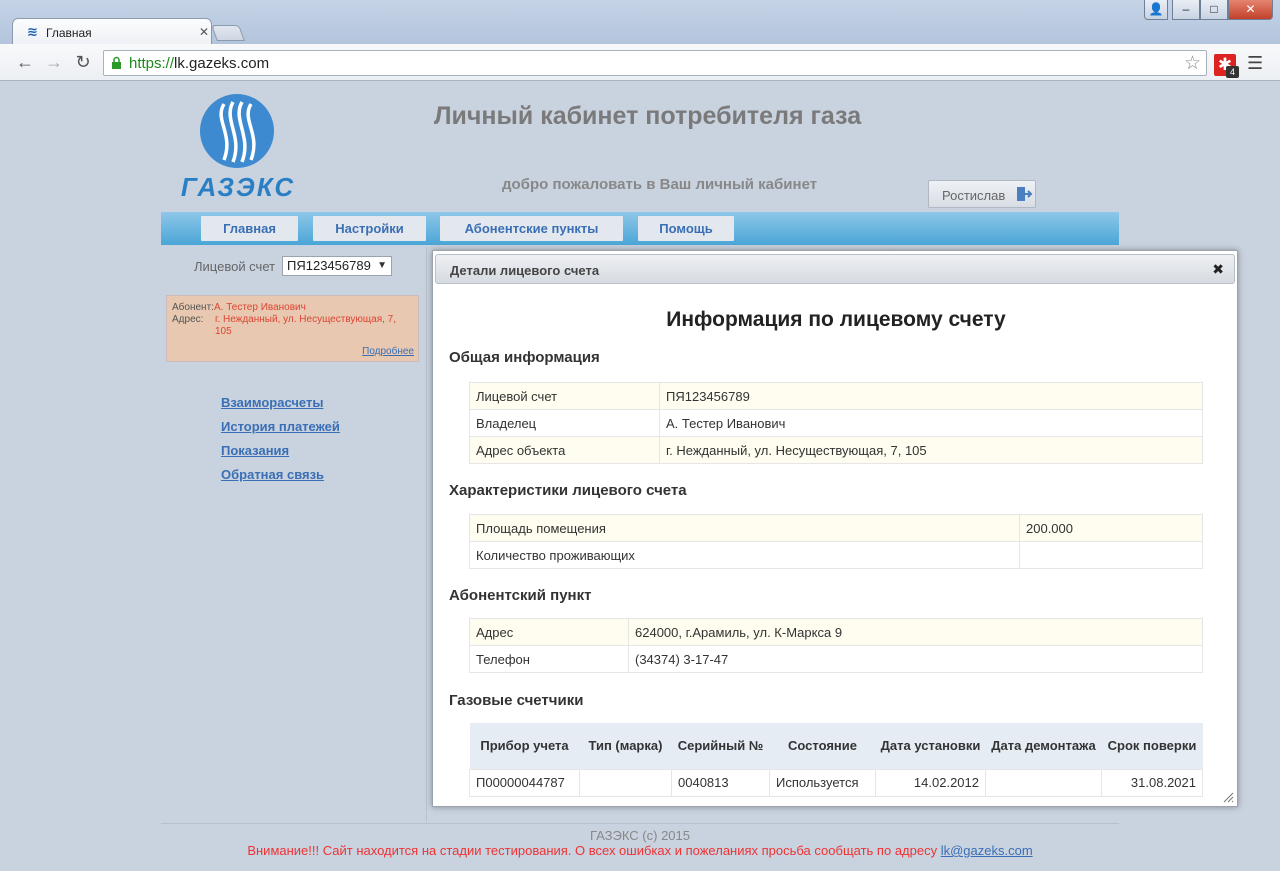  I want to click on address-key: Адрес:, so click(188, 319).